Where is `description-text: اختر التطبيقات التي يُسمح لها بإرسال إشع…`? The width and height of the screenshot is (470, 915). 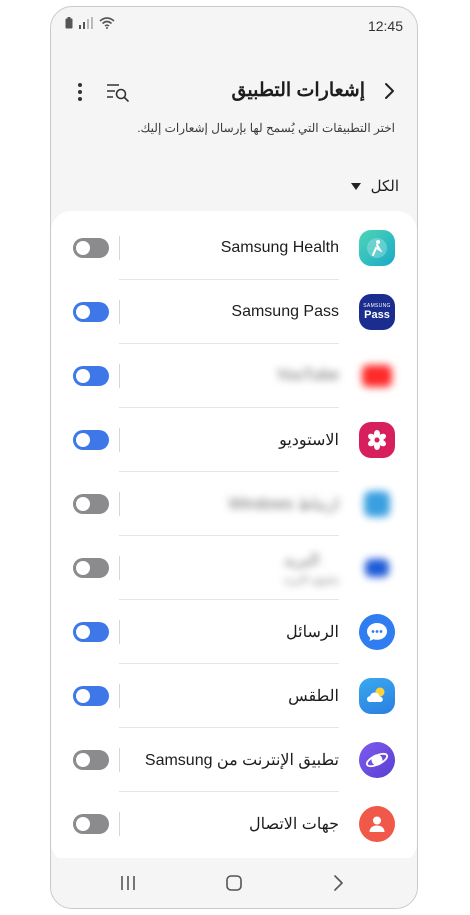 description-text: اختر التطبيقات التي يُسمح لها بإرسال إشع… is located at coordinates (266, 128).